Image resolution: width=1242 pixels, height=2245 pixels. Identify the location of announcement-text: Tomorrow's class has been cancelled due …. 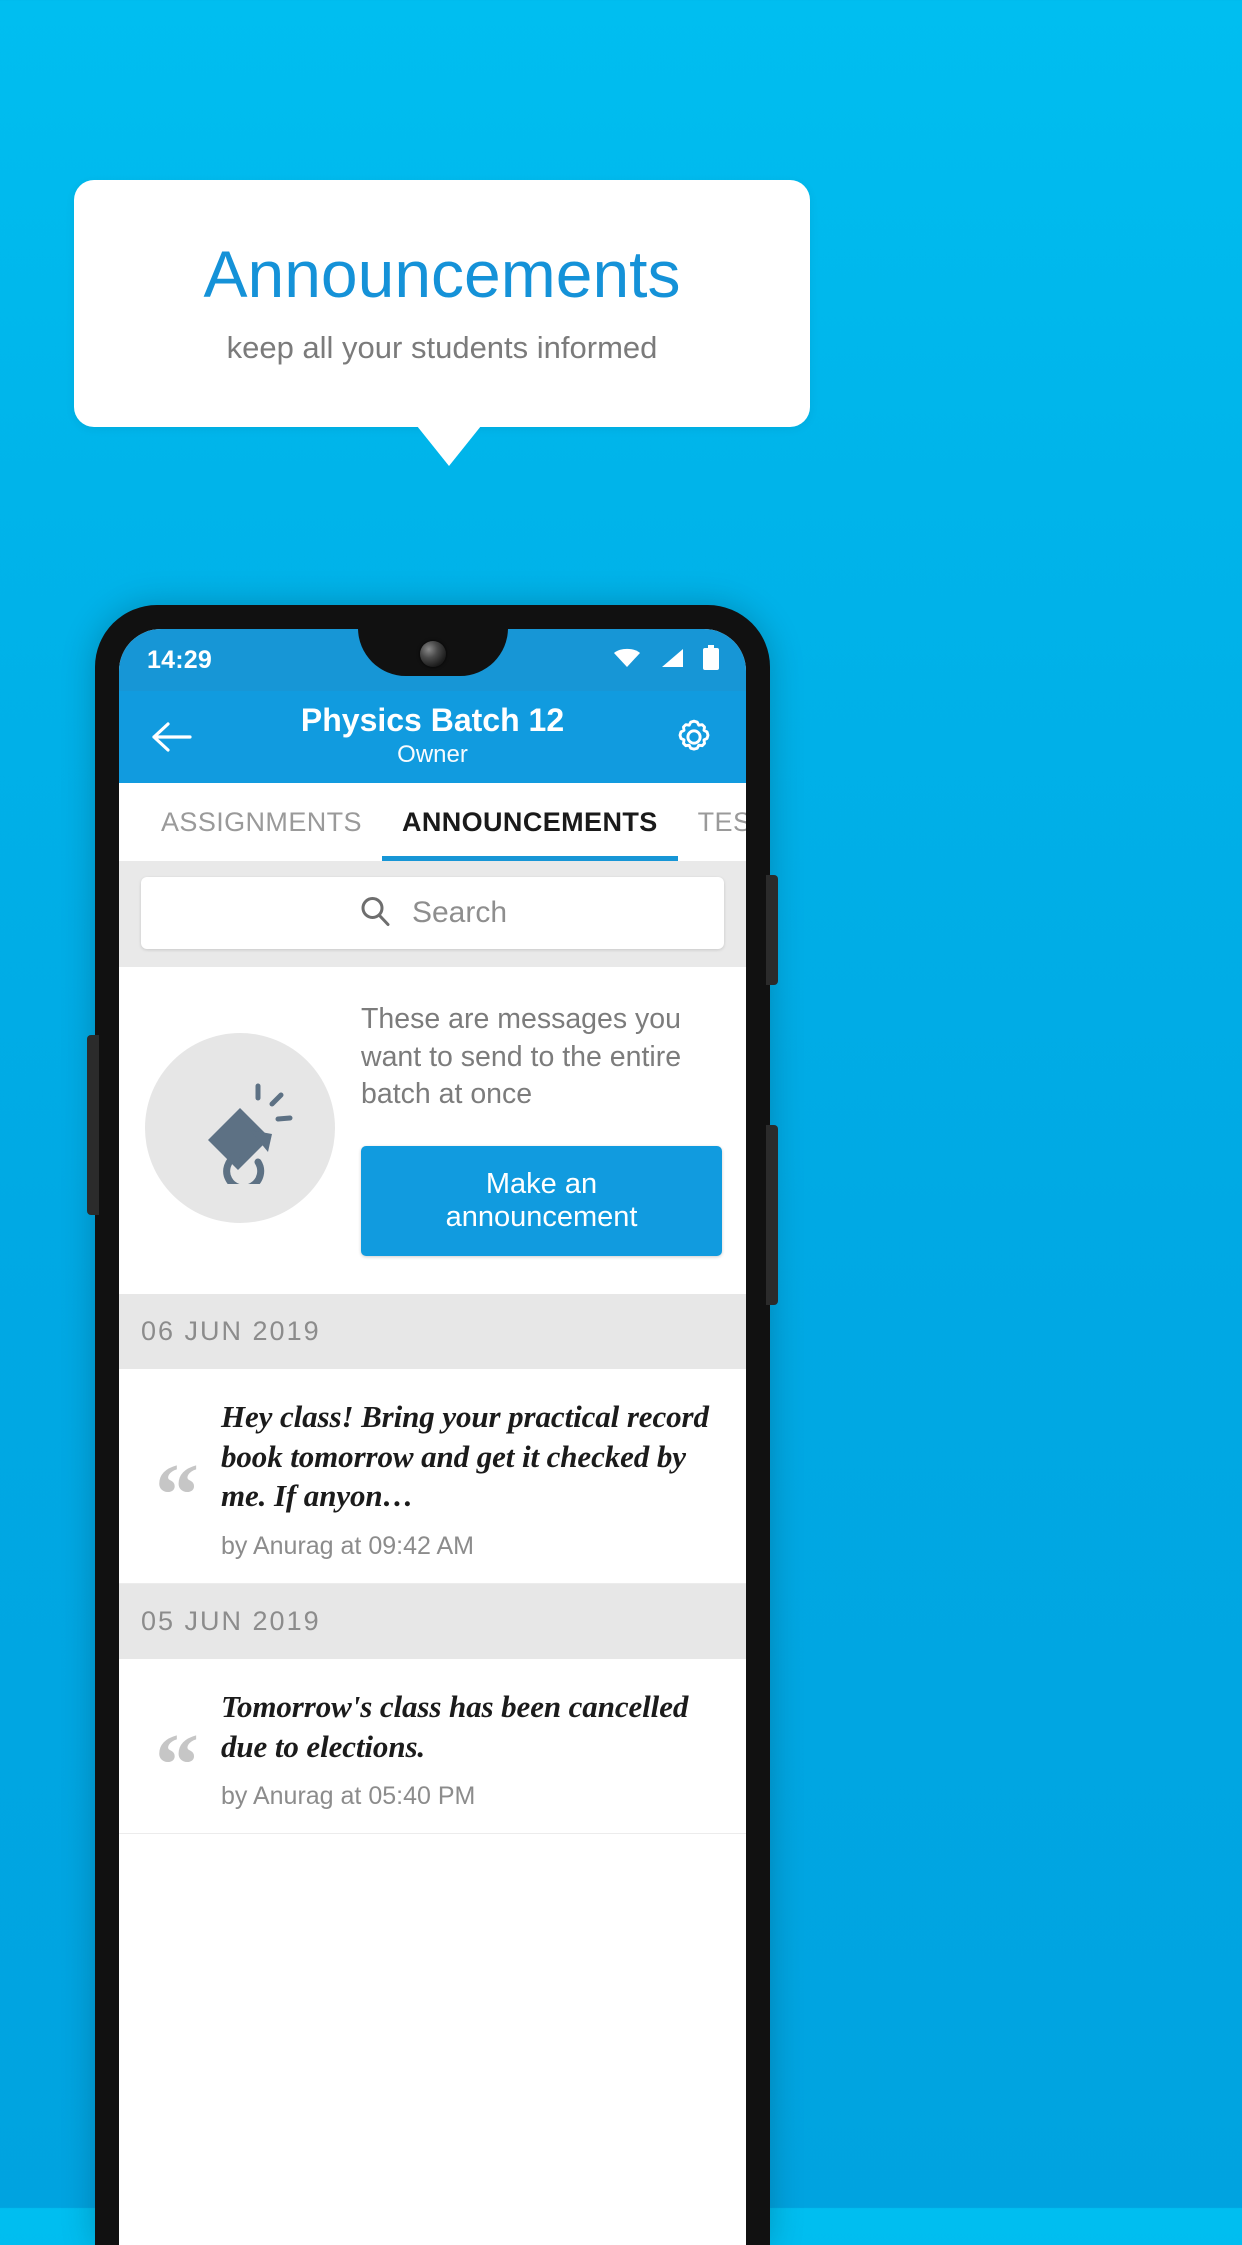
(455, 1726).